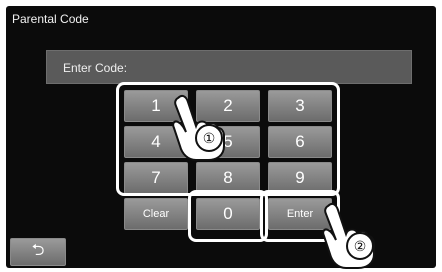  I want to click on key-8: 8, so click(228, 178).